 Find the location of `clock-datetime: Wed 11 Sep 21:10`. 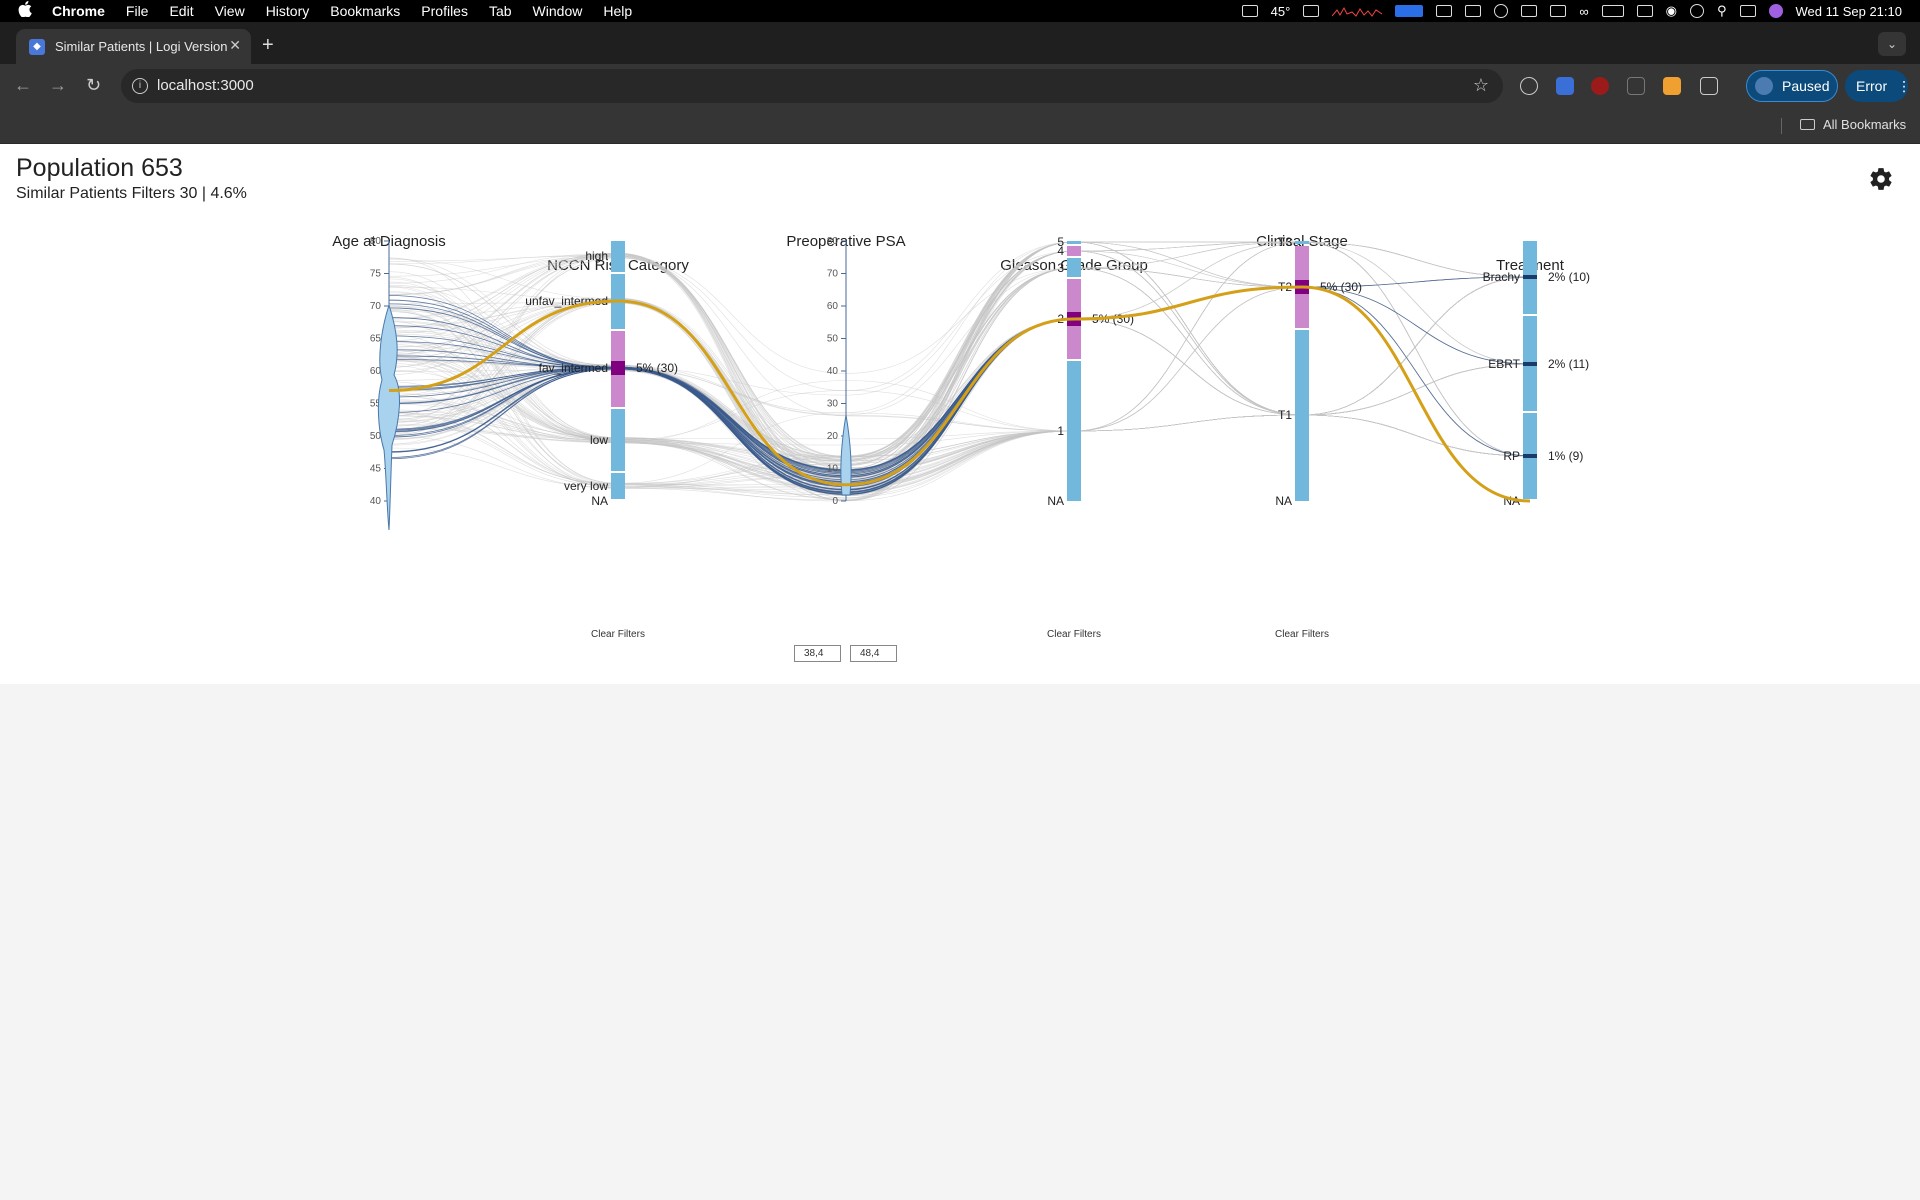

clock-datetime: Wed 11 Sep 21:10 is located at coordinates (1849, 11).